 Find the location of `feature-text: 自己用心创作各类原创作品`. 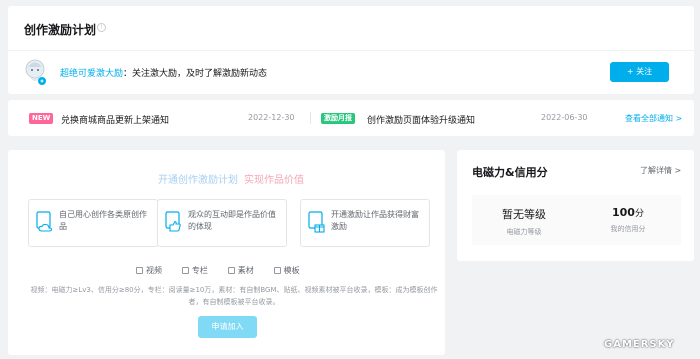

feature-text: 自己用心创作各类原创作品 is located at coordinates (103, 220).